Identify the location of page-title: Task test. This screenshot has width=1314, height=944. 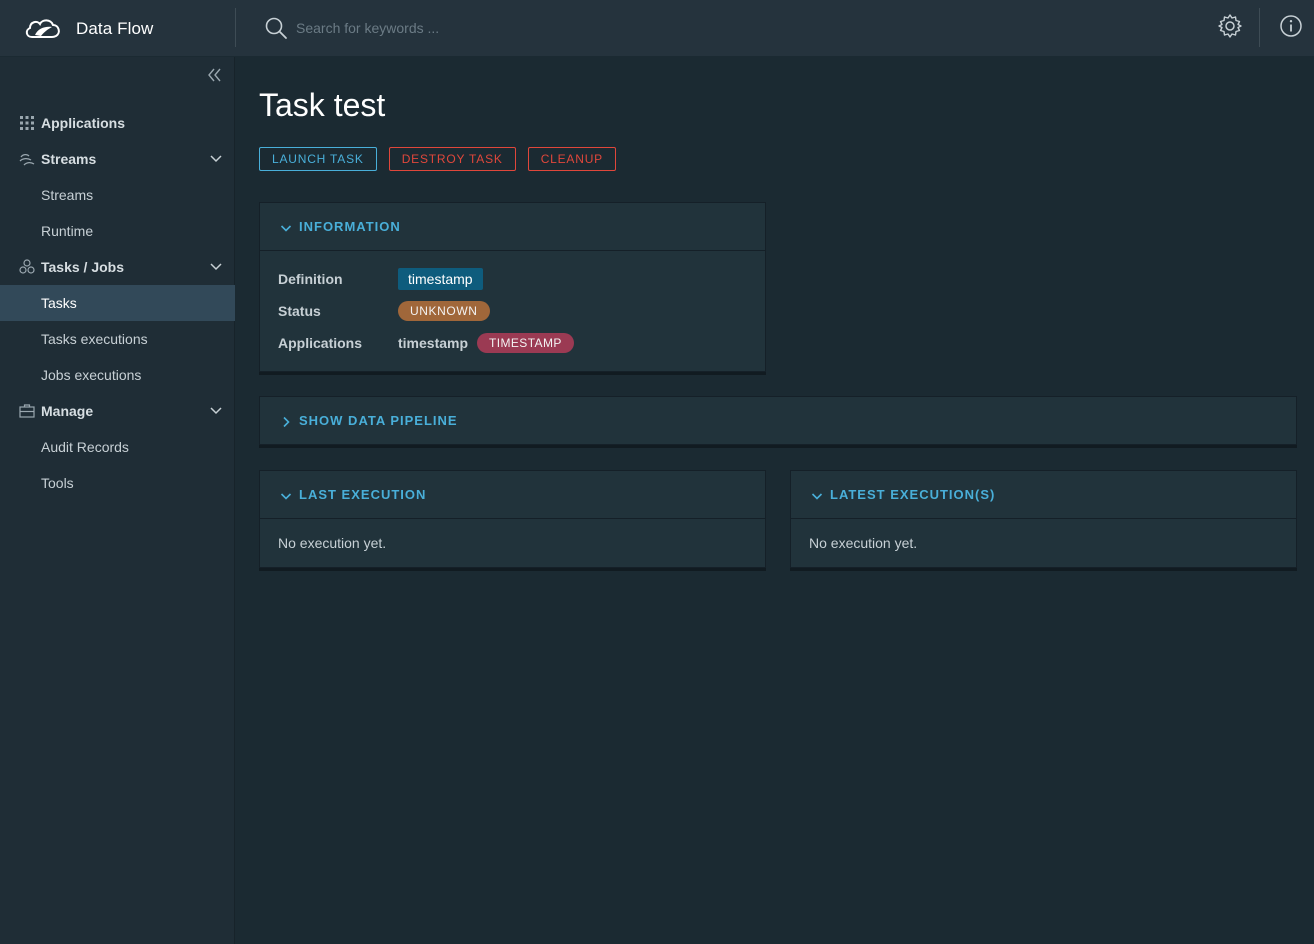
(322, 105).